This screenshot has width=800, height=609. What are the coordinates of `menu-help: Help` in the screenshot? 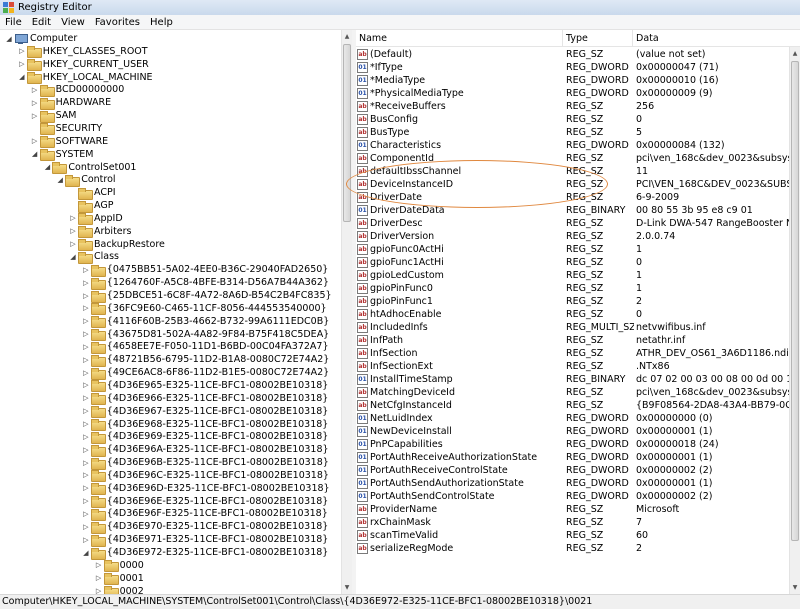 It's located at (161, 22).